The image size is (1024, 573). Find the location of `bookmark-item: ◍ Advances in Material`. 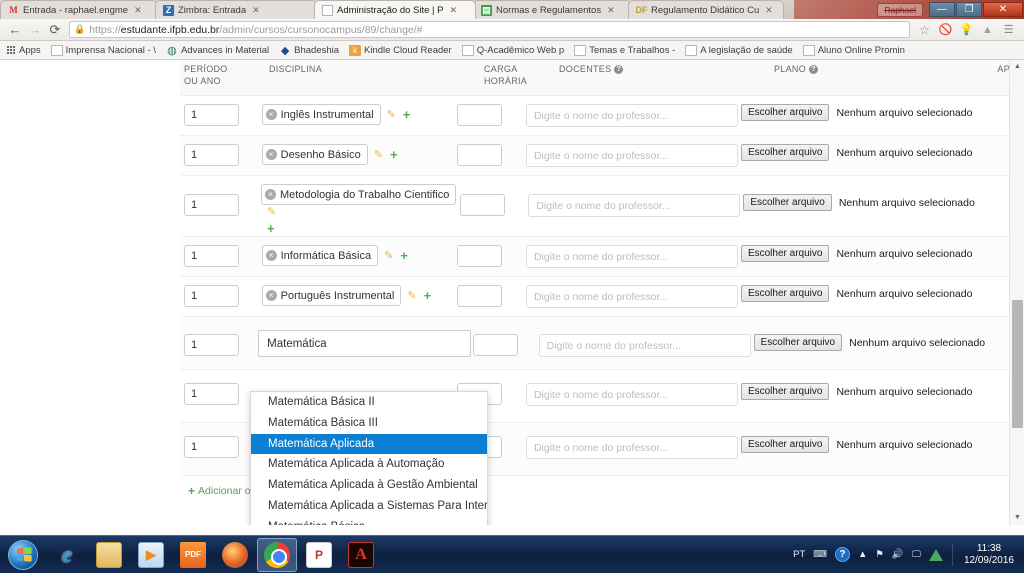

bookmark-item: ◍ Advances in Material is located at coordinates (217, 50).